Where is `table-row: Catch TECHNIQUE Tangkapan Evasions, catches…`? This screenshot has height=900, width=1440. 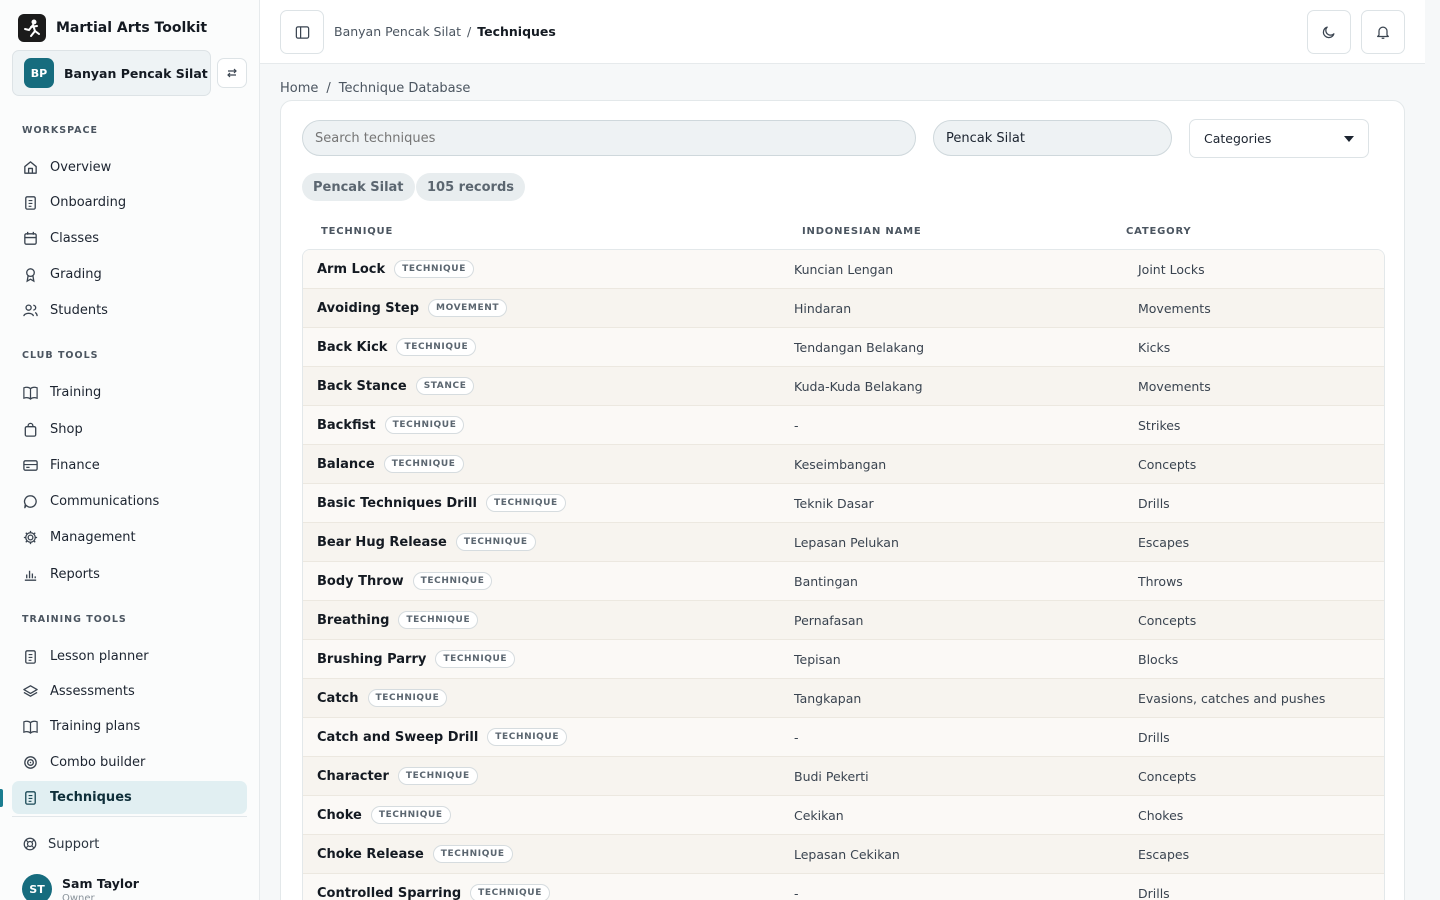 table-row: Catch TECHNIQUE Tangkapan Evasions, catches… is located at coordinates (843, 698).